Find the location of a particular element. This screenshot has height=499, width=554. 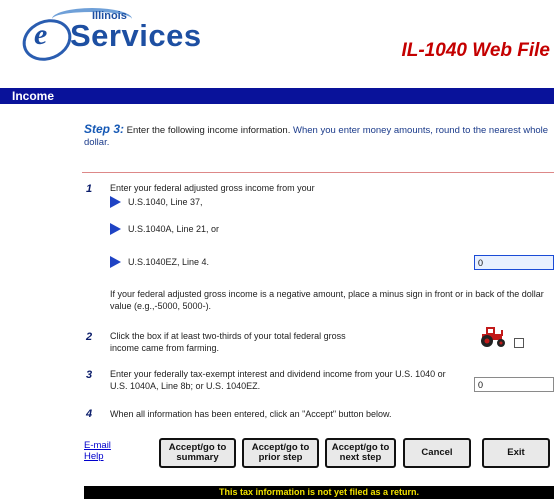

page-header: e Illinois Services IL-1040 Web File is located at coordinates (277, 34).